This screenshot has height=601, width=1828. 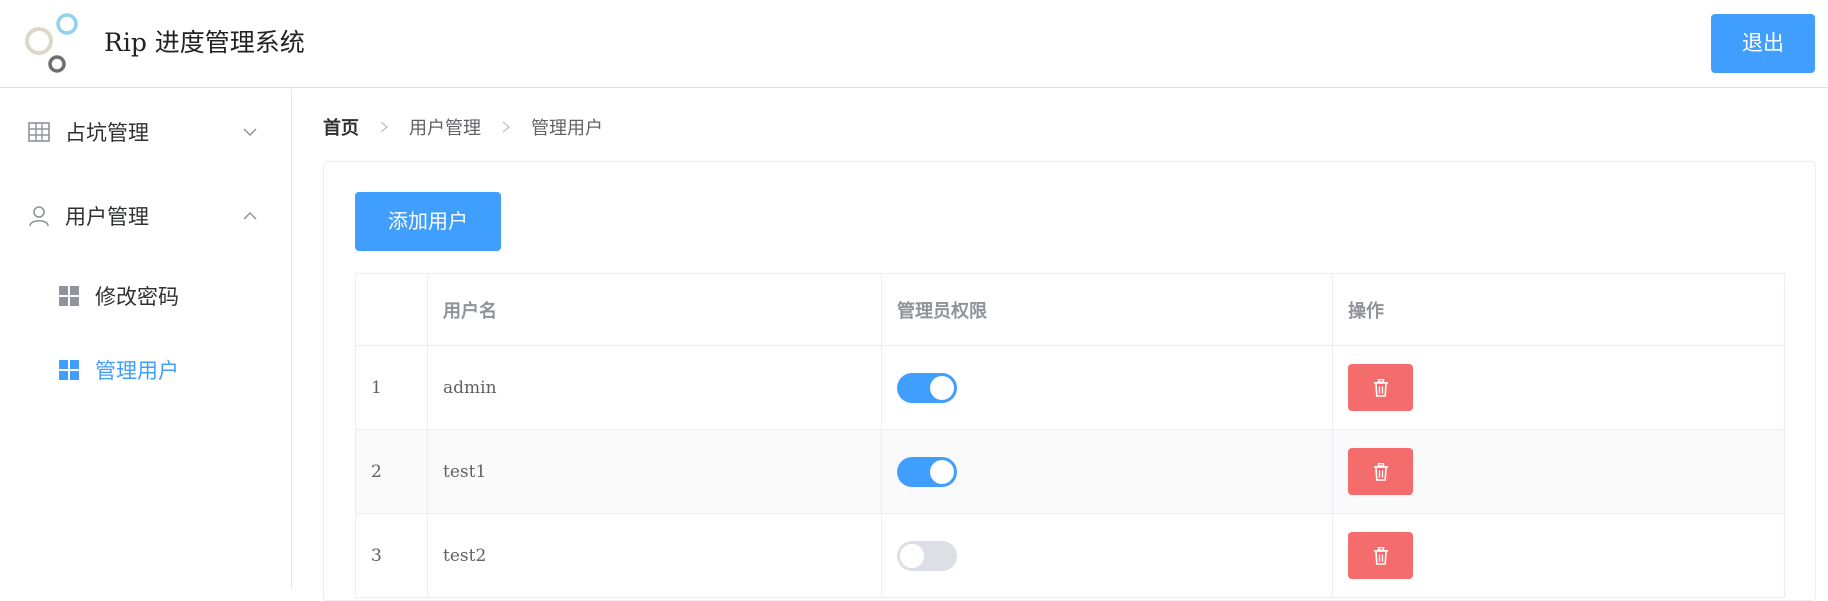 I want to click on chevron-down-icon, so click(x=250, y=132).